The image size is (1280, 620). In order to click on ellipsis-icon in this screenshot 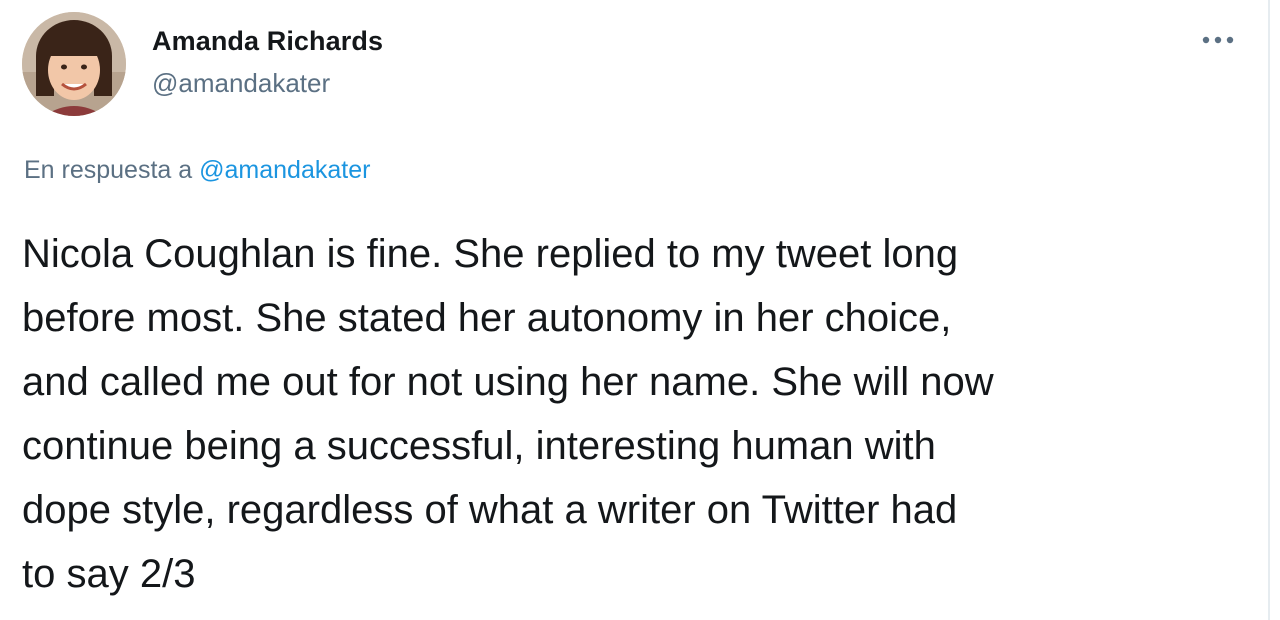, I will do `click(1218, 40)`.